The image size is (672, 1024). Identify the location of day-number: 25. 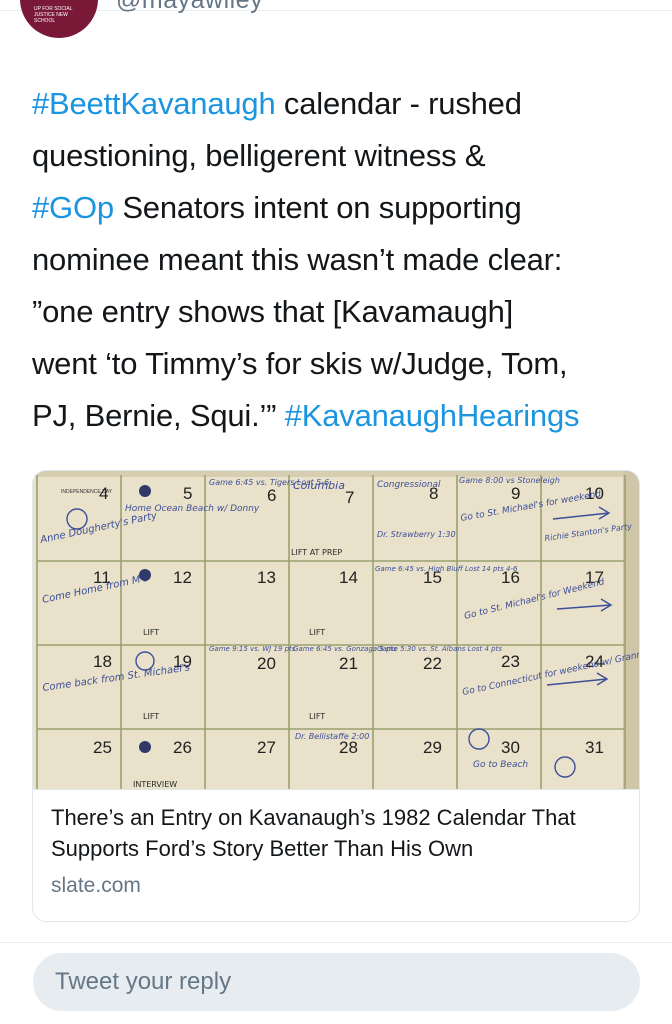
(102, 747).